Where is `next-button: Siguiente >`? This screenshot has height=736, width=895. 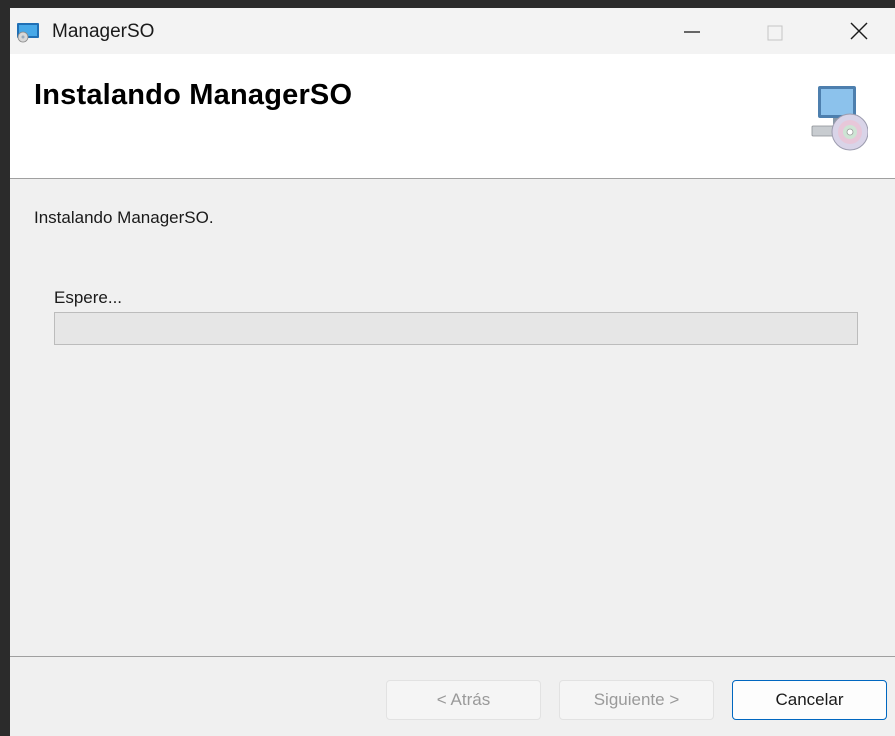 next-button: Siguiente > is located at coordinates (636, 700).